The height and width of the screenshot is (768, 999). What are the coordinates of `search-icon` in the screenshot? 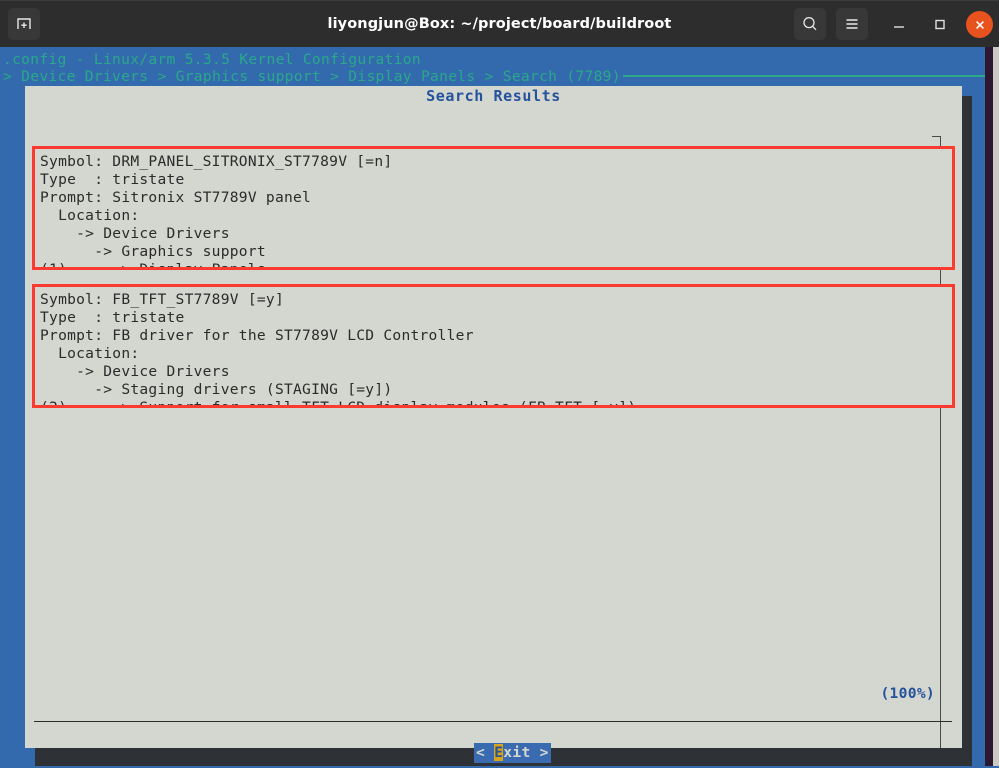 It's located at (810, 23).